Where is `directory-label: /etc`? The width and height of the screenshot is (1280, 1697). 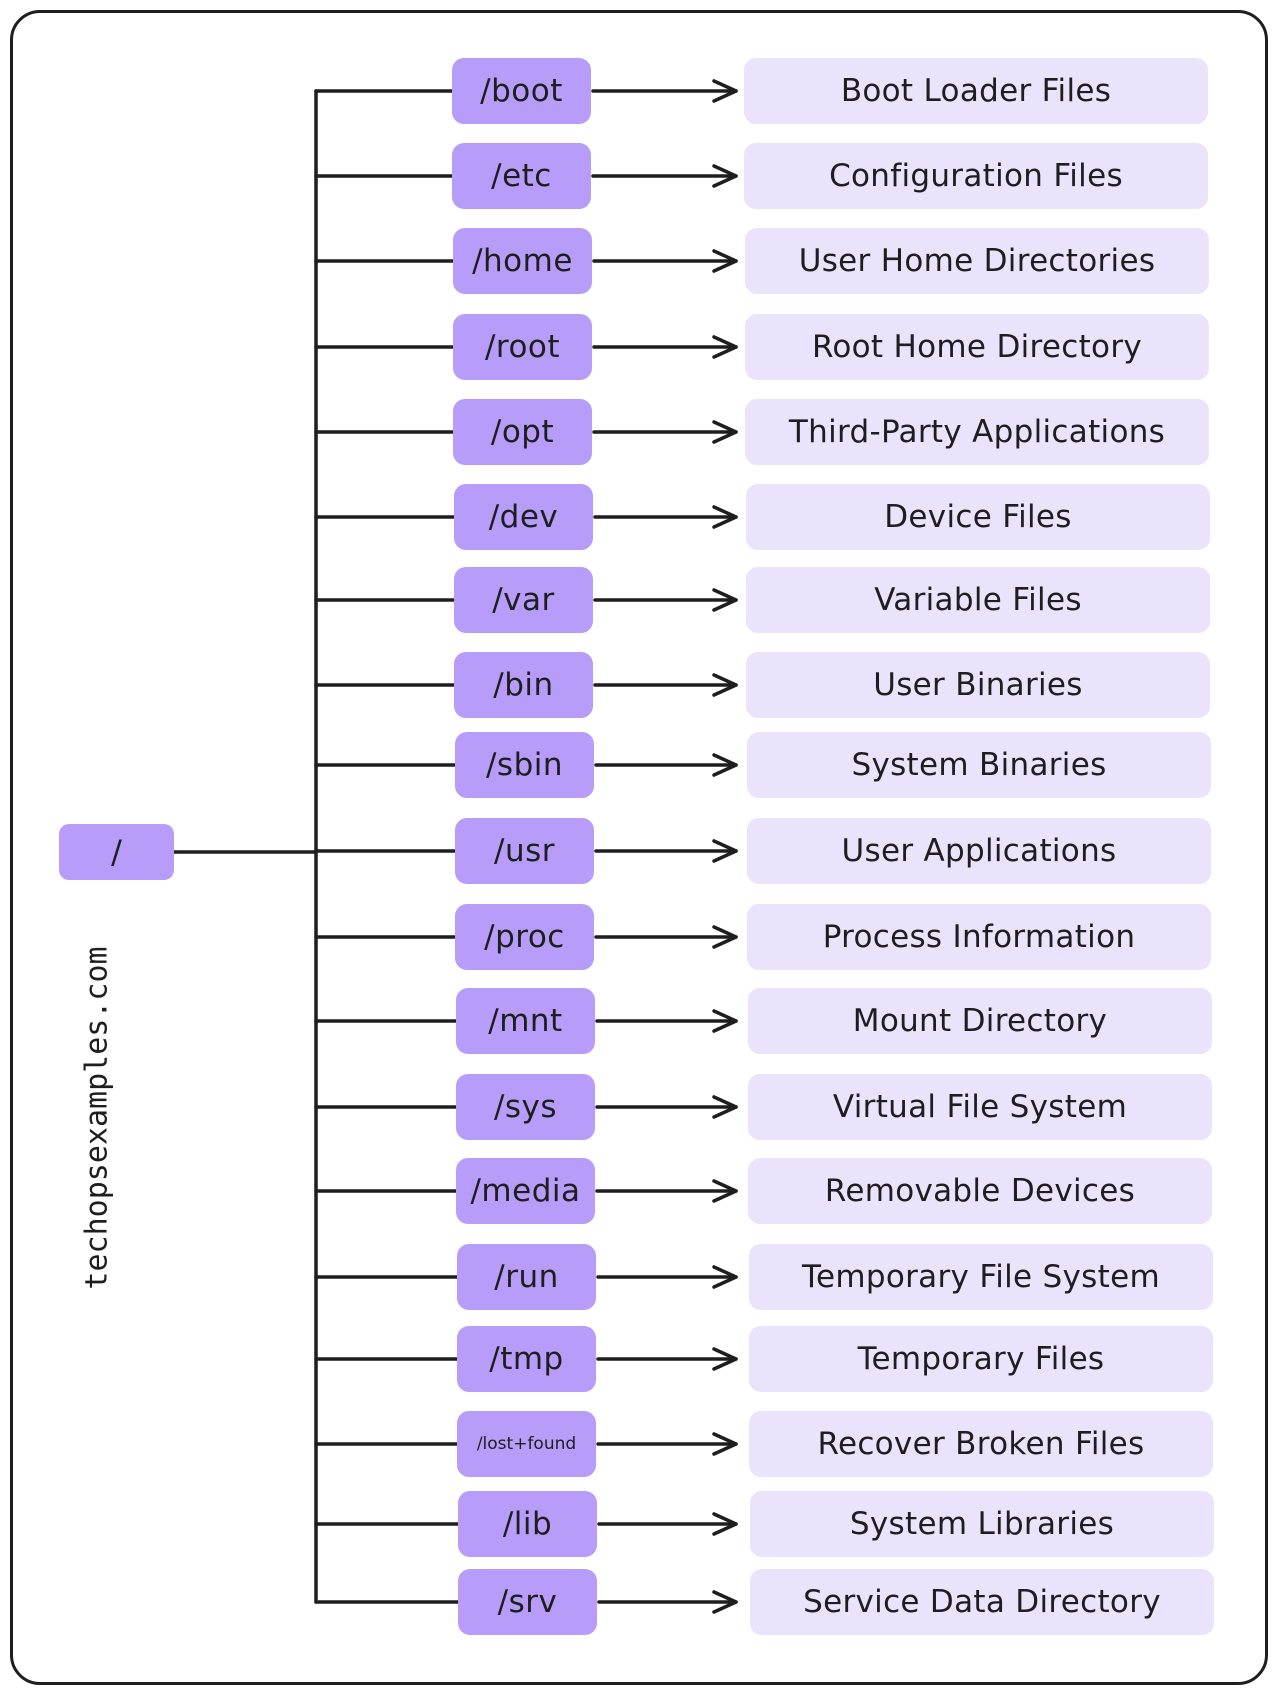
directory-label: /etc is located at coordinates (521, 176).